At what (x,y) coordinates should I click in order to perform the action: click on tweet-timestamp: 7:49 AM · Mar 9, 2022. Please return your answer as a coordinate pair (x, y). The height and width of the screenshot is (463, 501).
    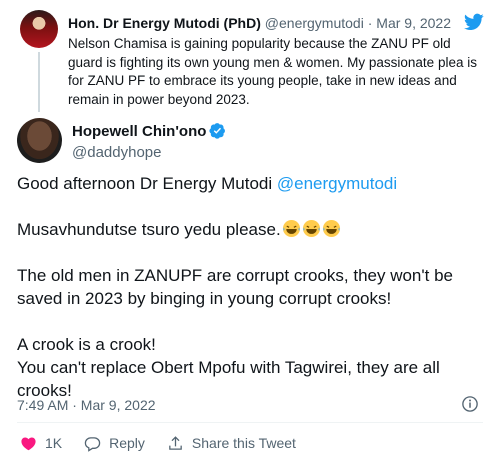
    Looking at the image, I should click on (86, 405).